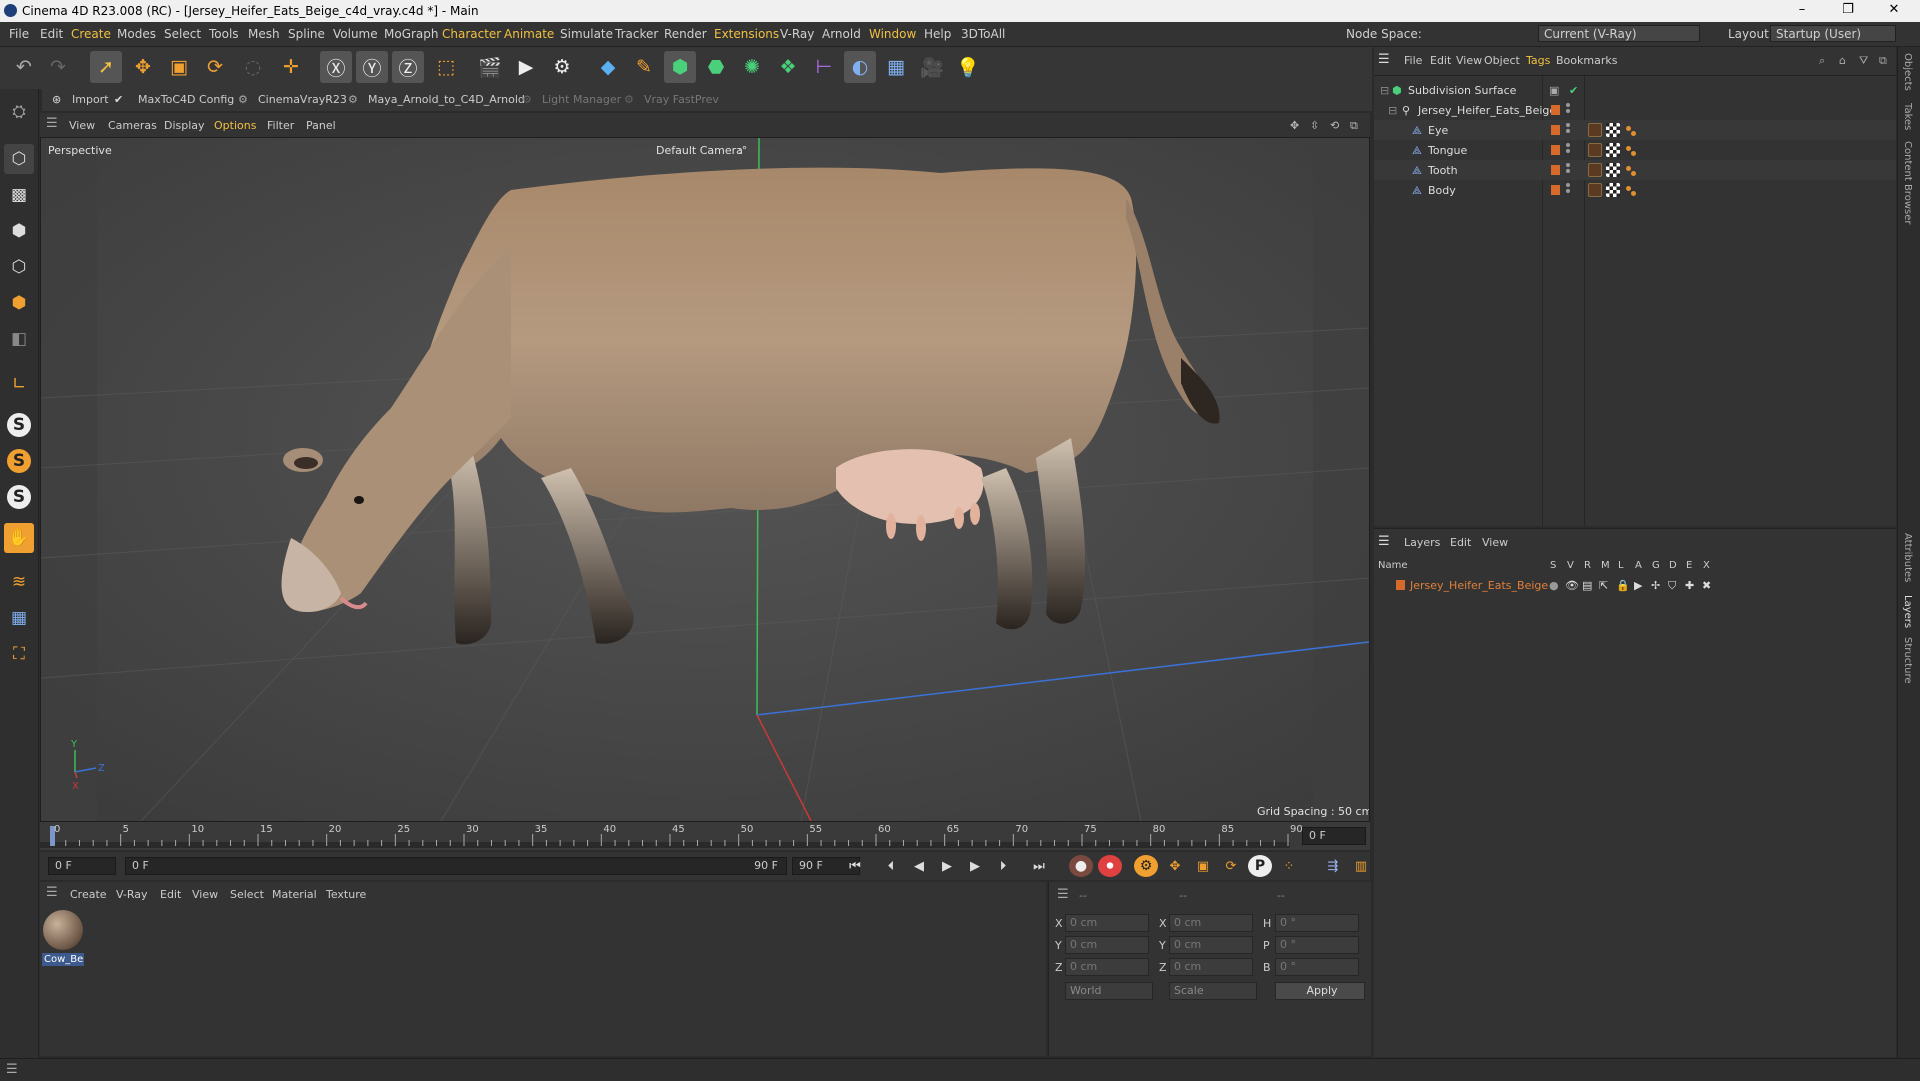 The height and width of the screenshot is (1081, 1920). I want to click on deformer-icon: ⊢, so click(824, 67).